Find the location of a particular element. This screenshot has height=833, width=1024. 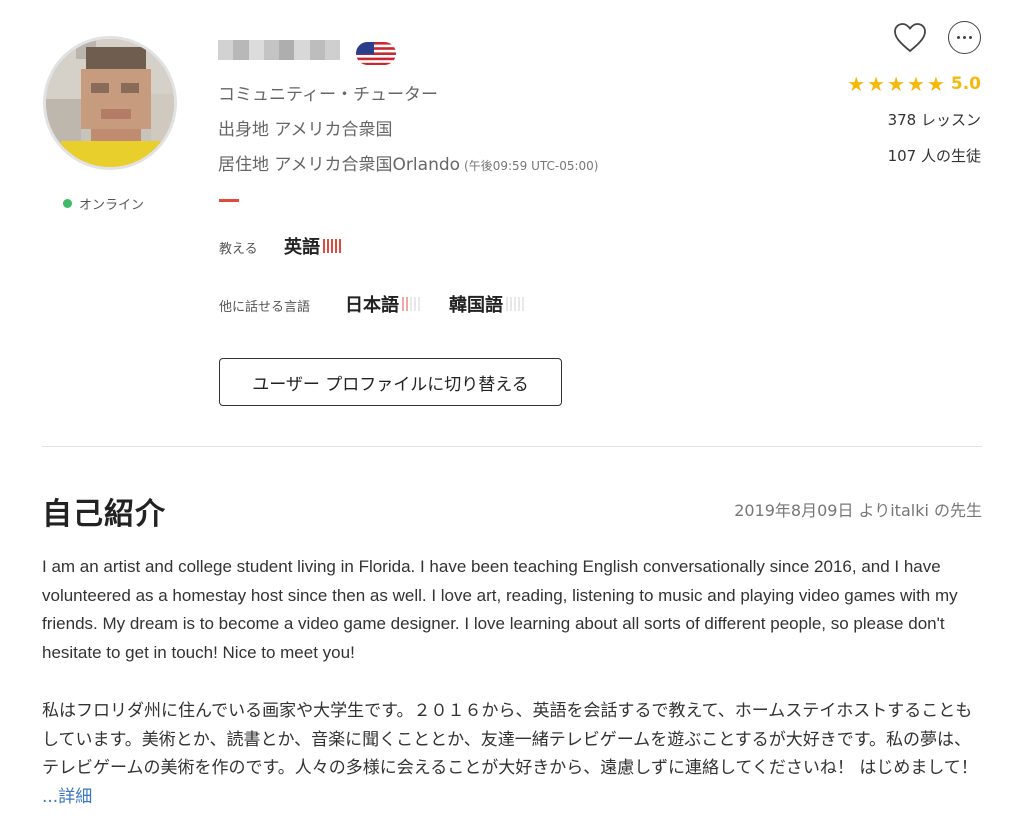

speaks-language-ko: 韓国語 is located at coordinates (486, 304).